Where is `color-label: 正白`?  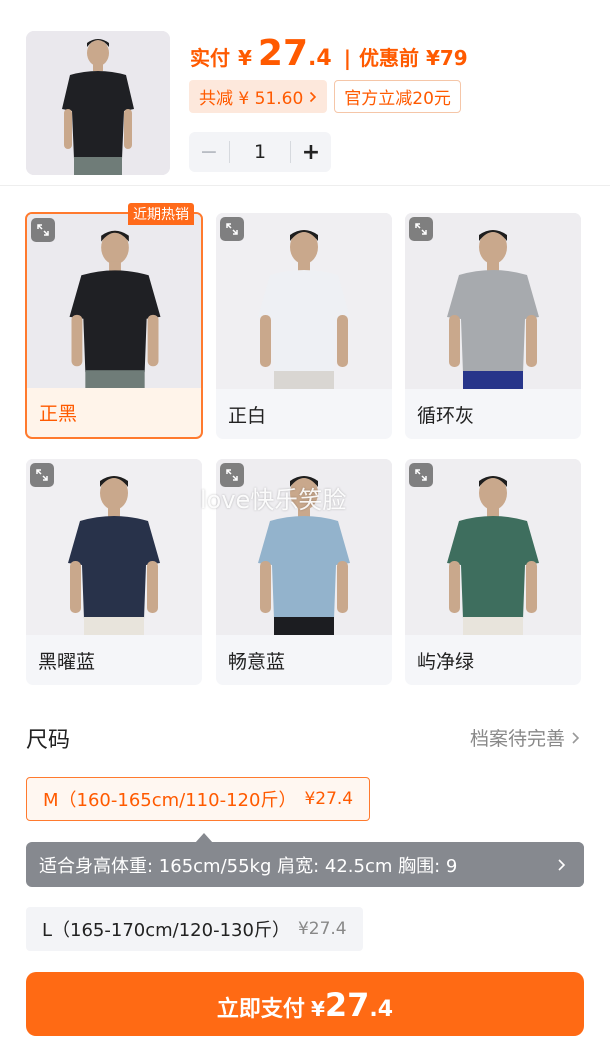
color-label: 正白 is located at coordinates (247, 415).